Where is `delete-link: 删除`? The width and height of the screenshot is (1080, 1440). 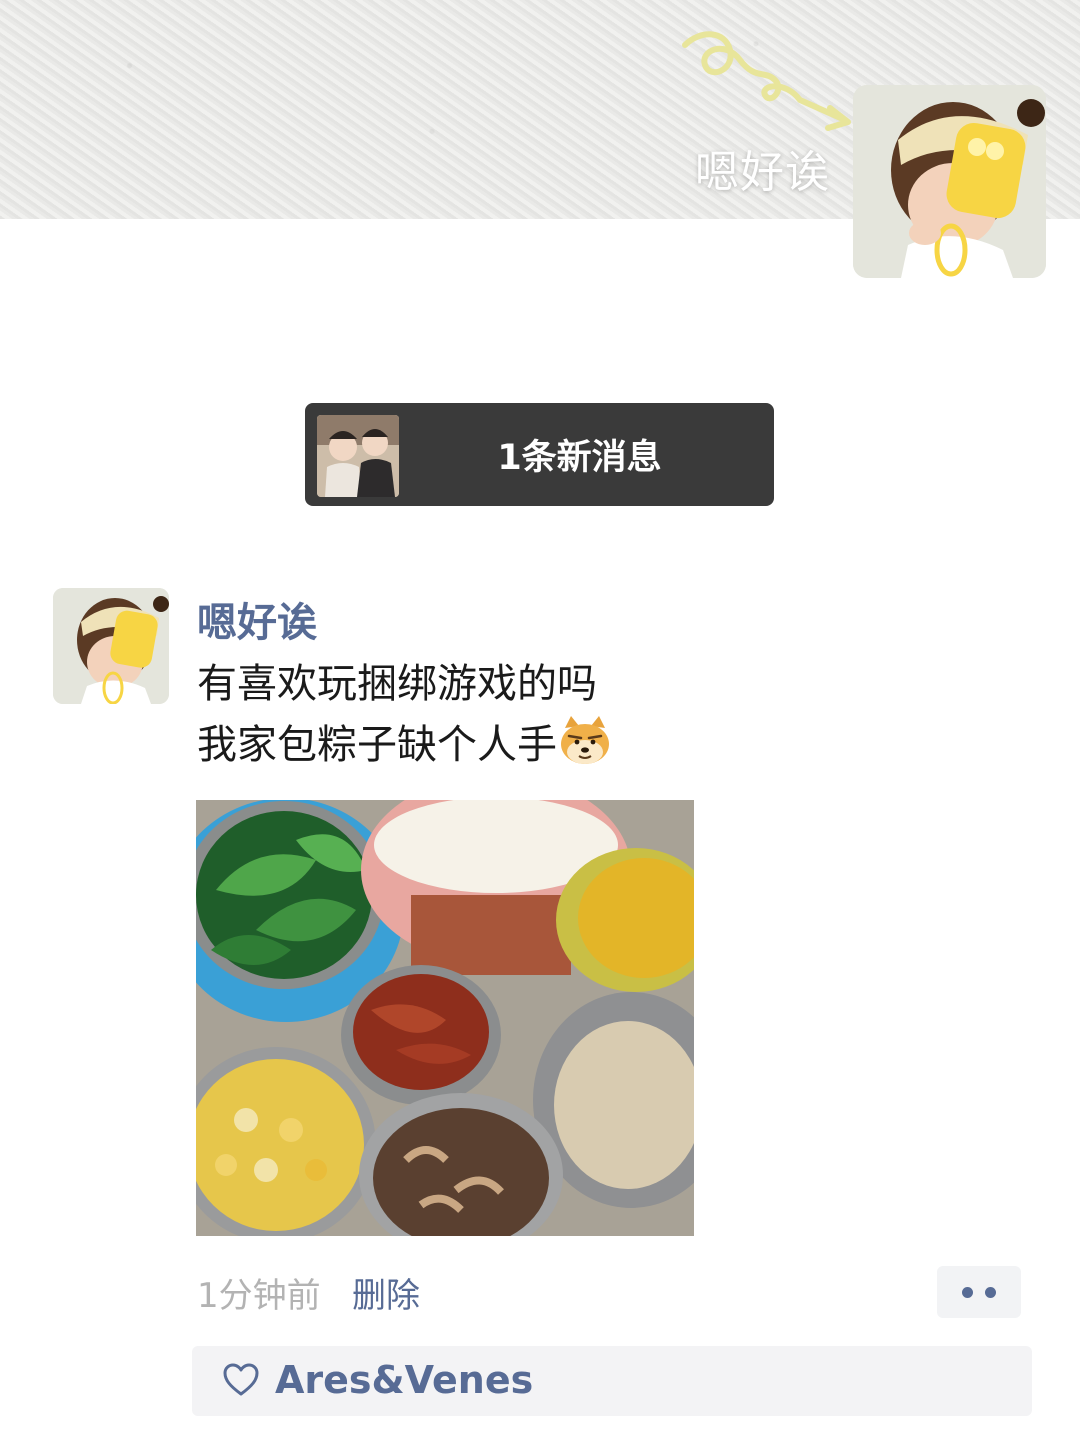
delete-link: 删除 is located at coordinates (386, 1292).